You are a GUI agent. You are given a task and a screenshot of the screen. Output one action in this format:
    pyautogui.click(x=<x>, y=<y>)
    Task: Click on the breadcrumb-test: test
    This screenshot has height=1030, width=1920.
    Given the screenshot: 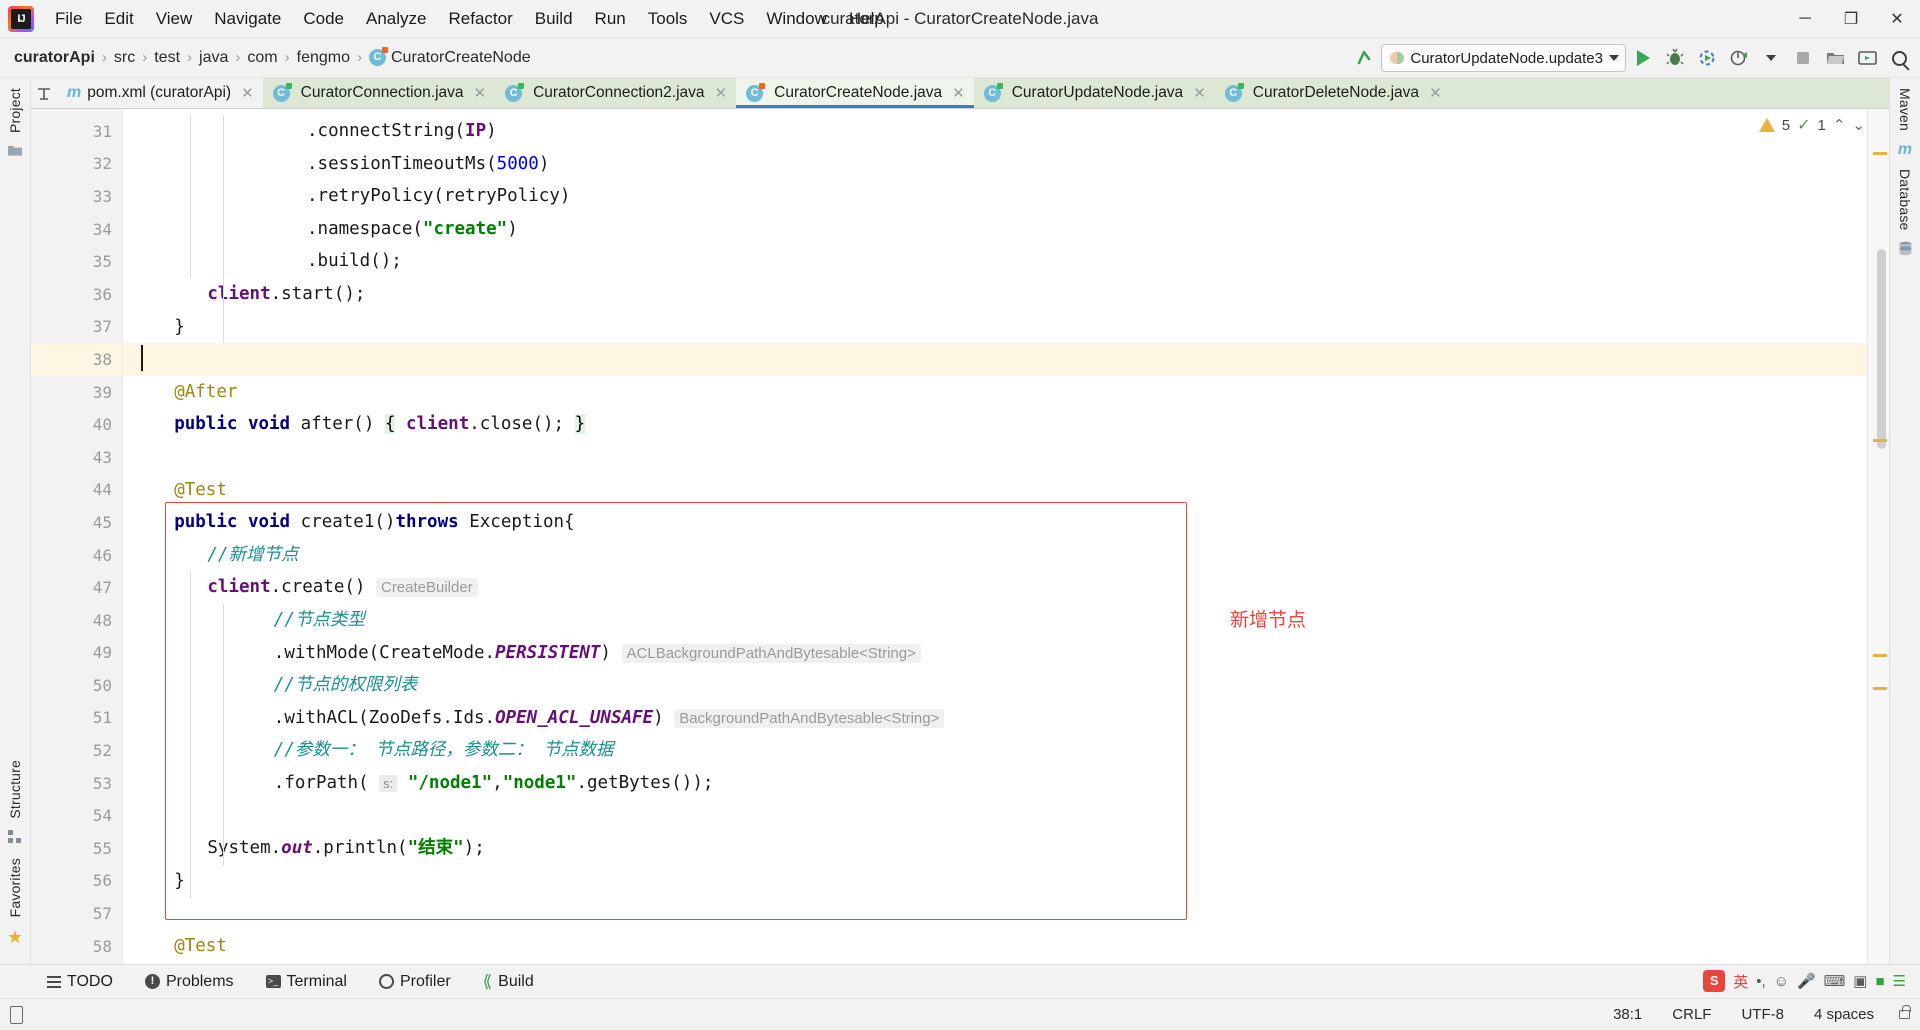 What is the action you would take?
    pyautogui.click(x=167, y=58)
    